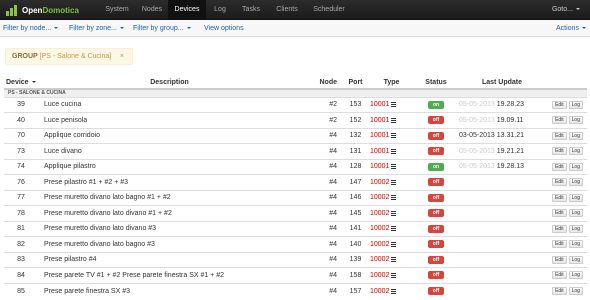 The height and width of the screenshot is (300, 590). Describe the element at coordinates (122, 56) in the screenshot. I see `close-icon: ×` at that location.